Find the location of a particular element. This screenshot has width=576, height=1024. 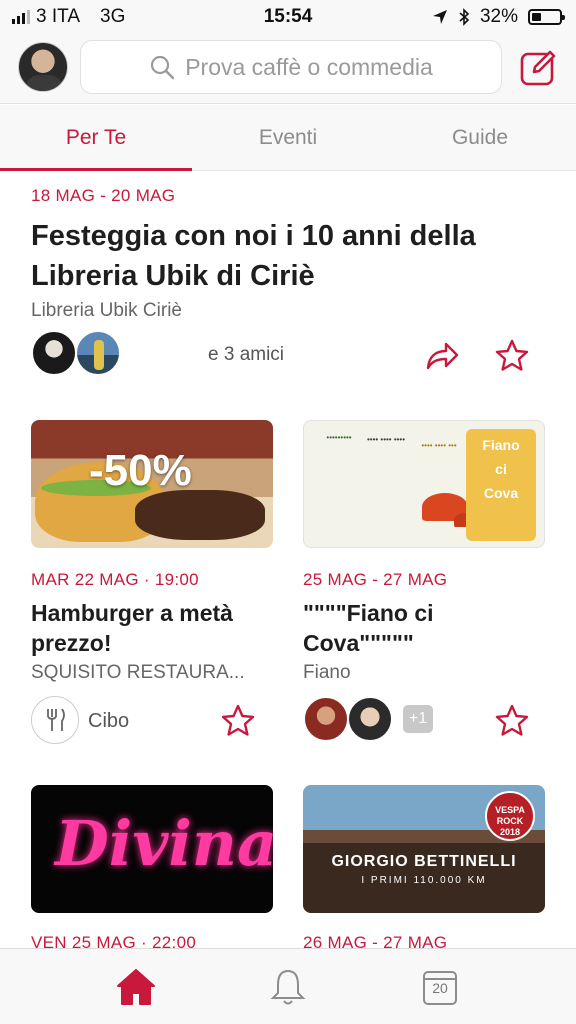

status-right: 32% is located at coordinates (498, 17).